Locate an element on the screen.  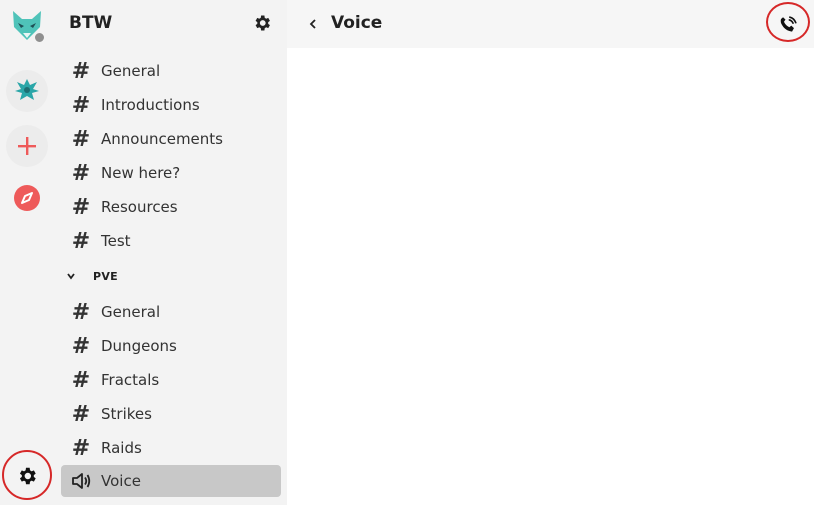
channel-item: # Raids is located at coordinates (171, 448).